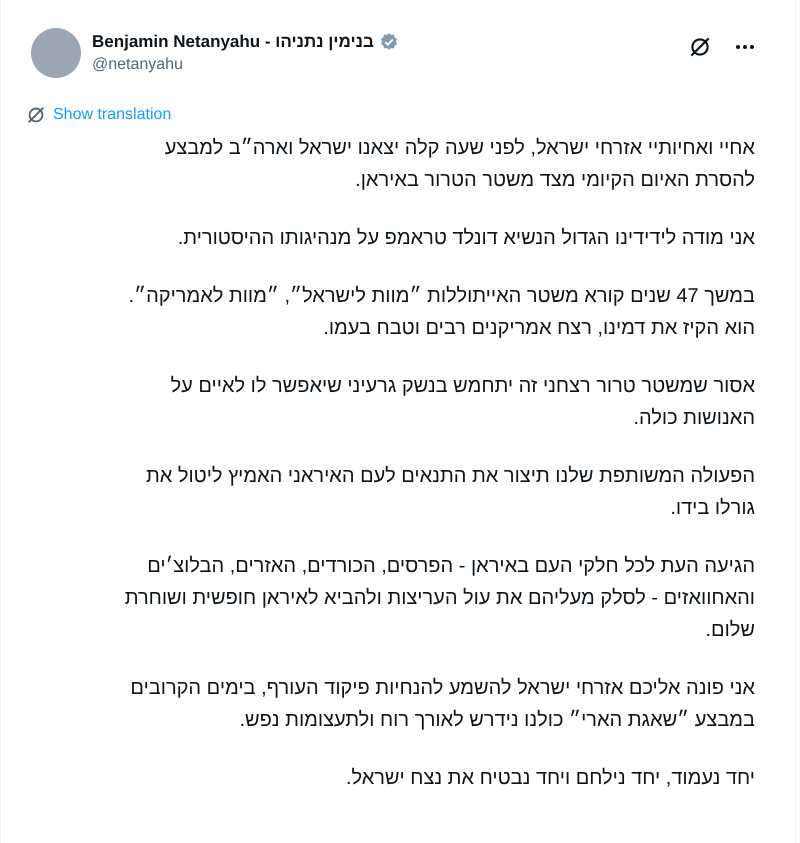  I want to click on author-handle: @netanyahu, so click(384, 65).